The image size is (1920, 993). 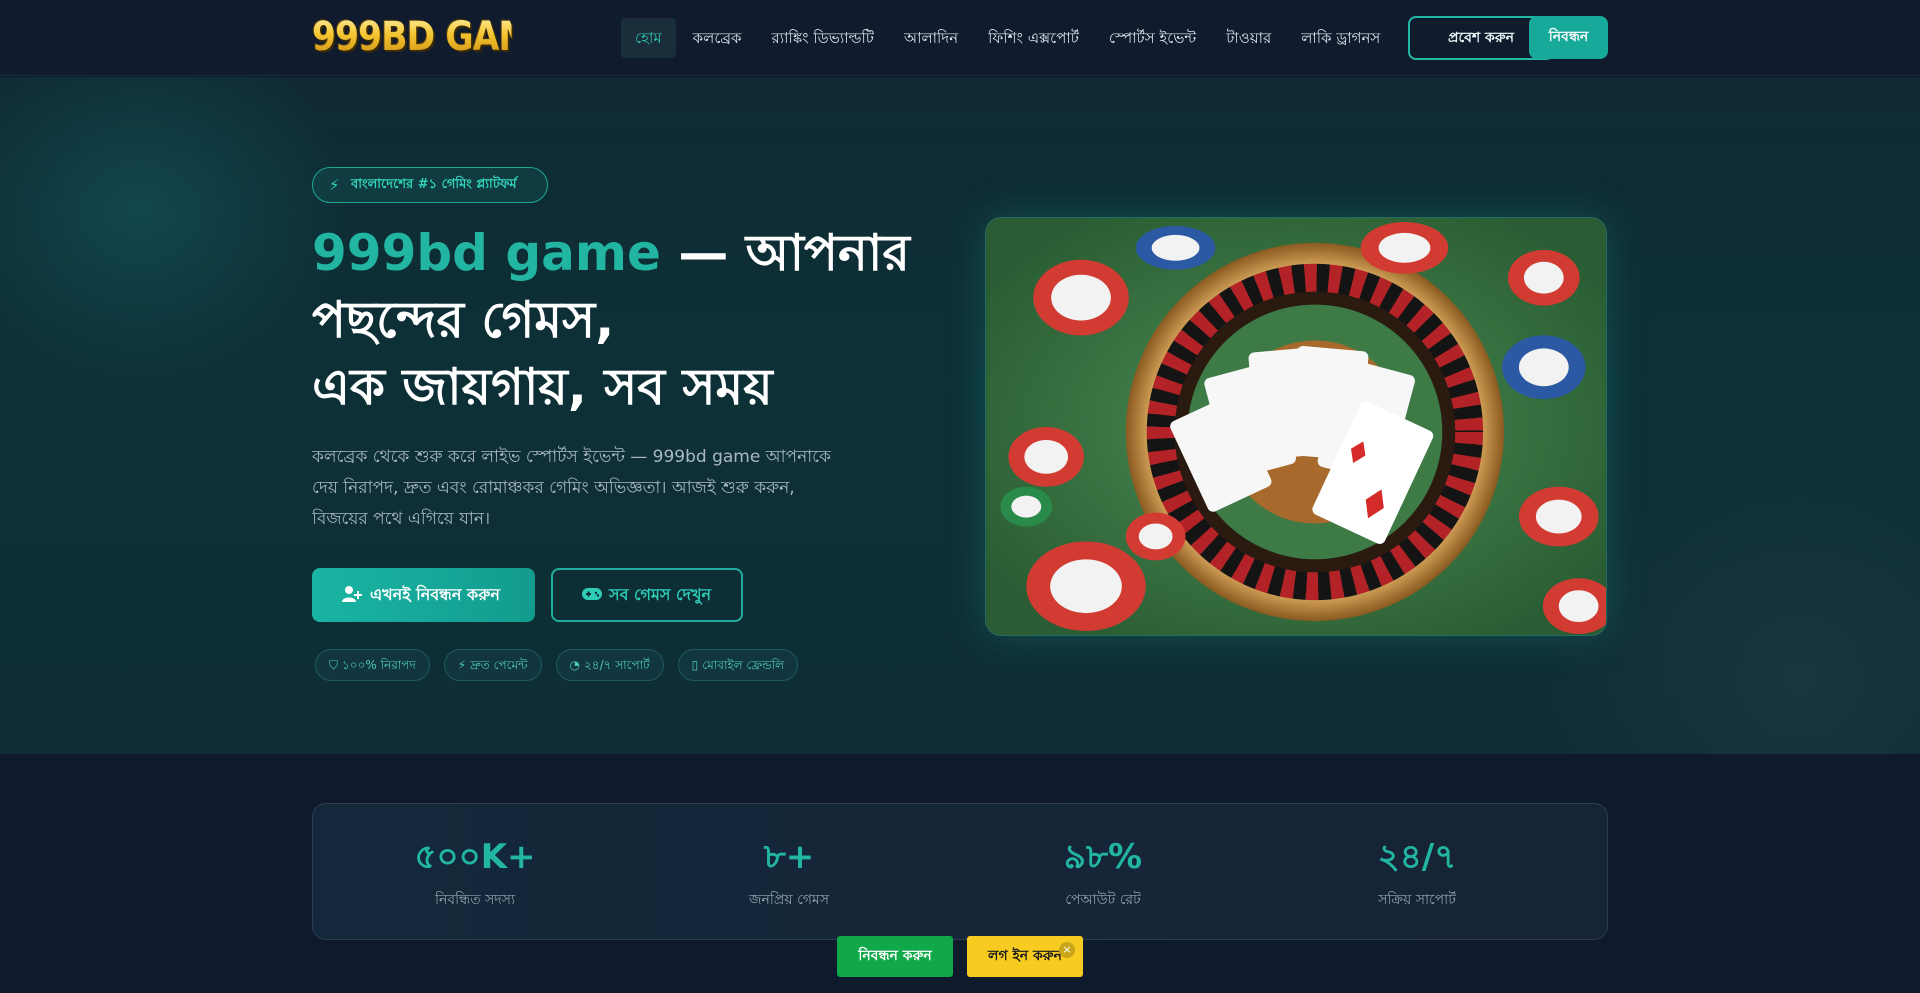 I want to click on menu-item-home: হোম, so click(x=648, y=38).